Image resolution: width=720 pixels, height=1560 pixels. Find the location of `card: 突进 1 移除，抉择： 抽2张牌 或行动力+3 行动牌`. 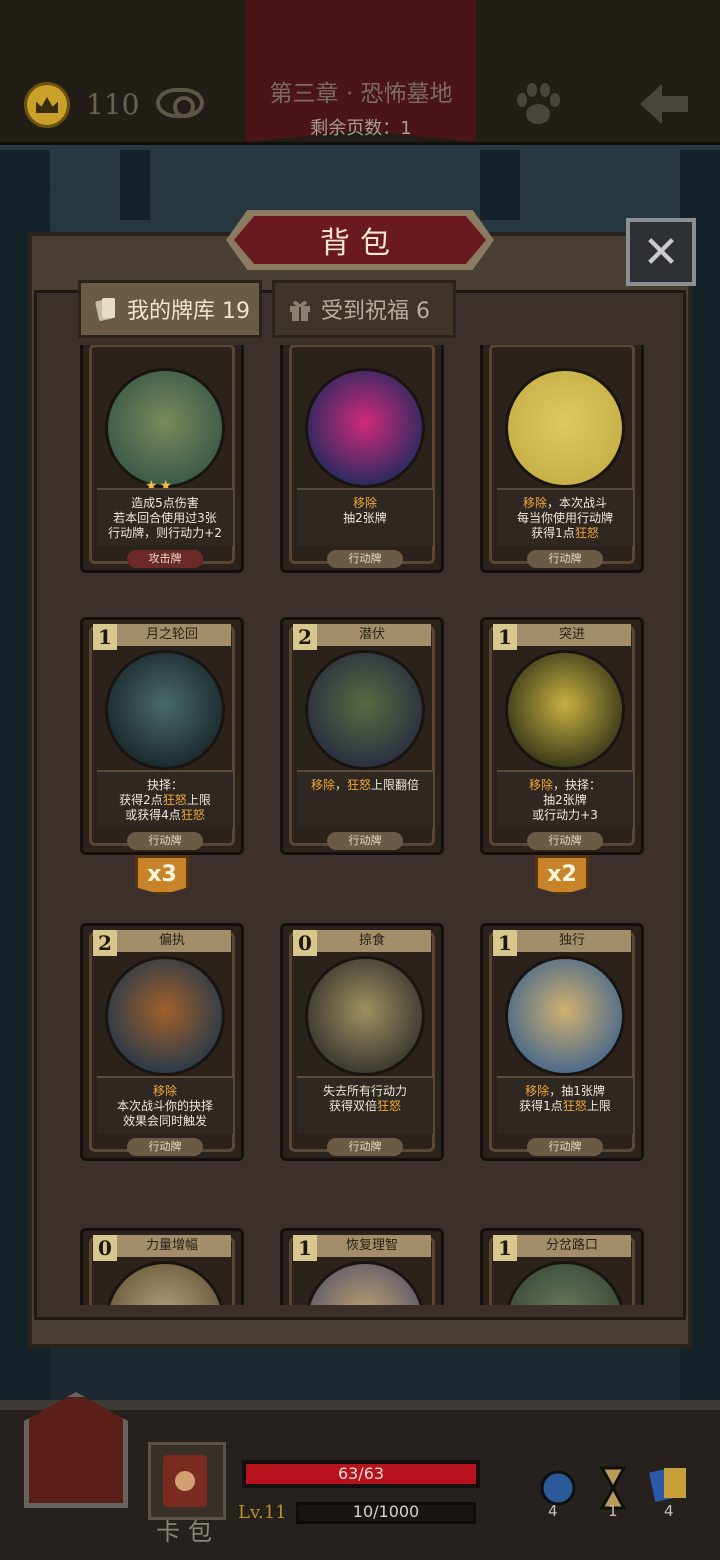

card: 突进 1 移除，抉择： 抽2张牌 或行动力+3 行动牌 is located at coordinates (562, 736).